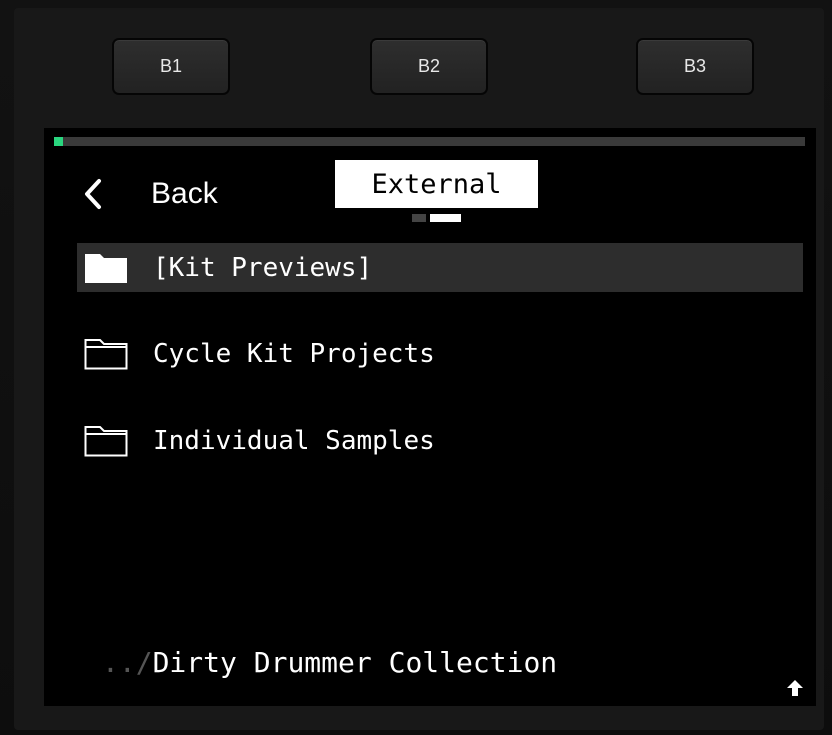 This screenshot has height=735, width=832. I want to click on hardware-button-b2: B2, so click(429, 66).